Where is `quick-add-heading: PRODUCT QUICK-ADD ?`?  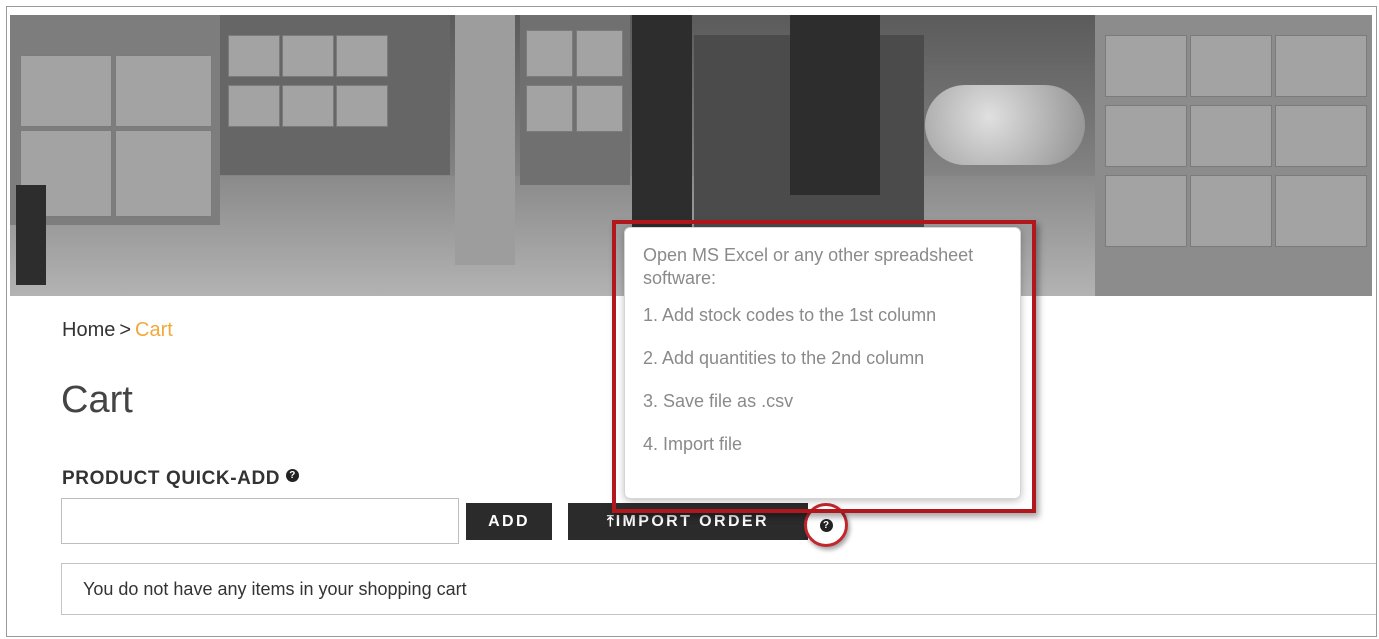 quick-add-heading: PRODUCT QUICK-ADD ? is located at coordinates (181, 479).